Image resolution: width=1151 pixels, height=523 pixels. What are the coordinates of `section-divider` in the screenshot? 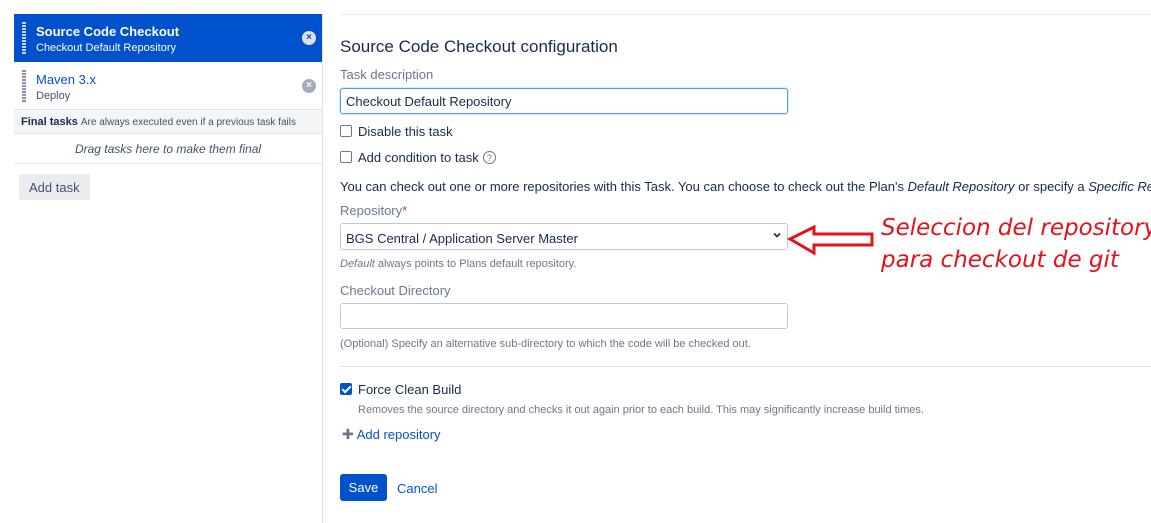 It's located at (745, 366).